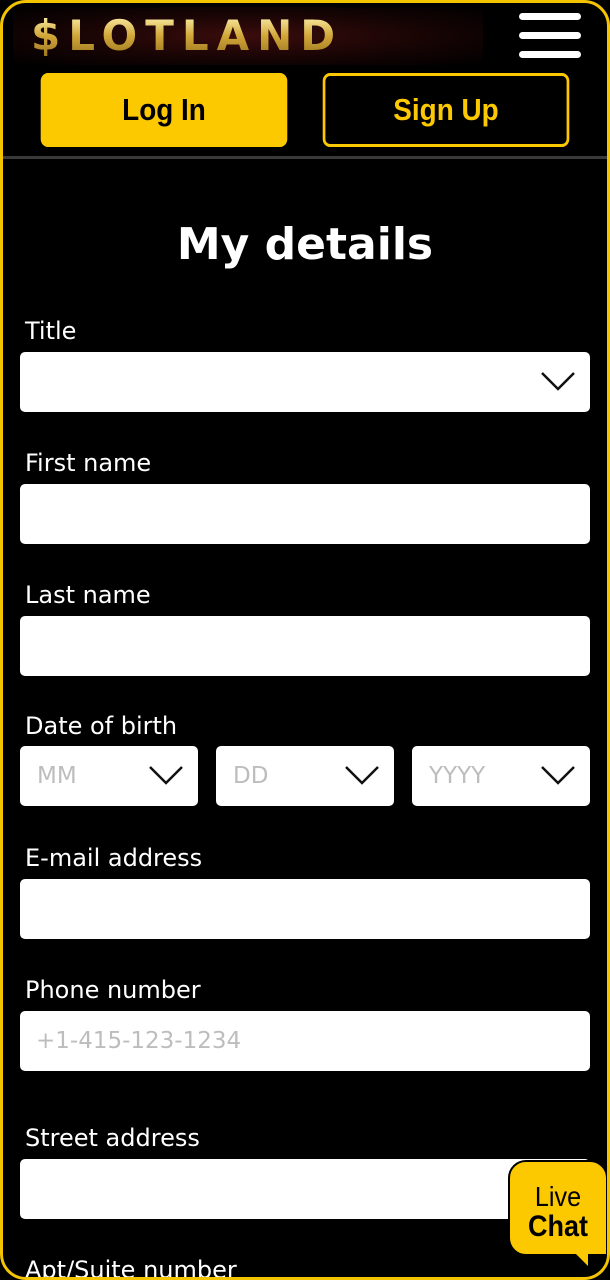 The width and height of the screenshot is (610, 1280). I want to click on dob-day-select: DD, so click(305, 776).